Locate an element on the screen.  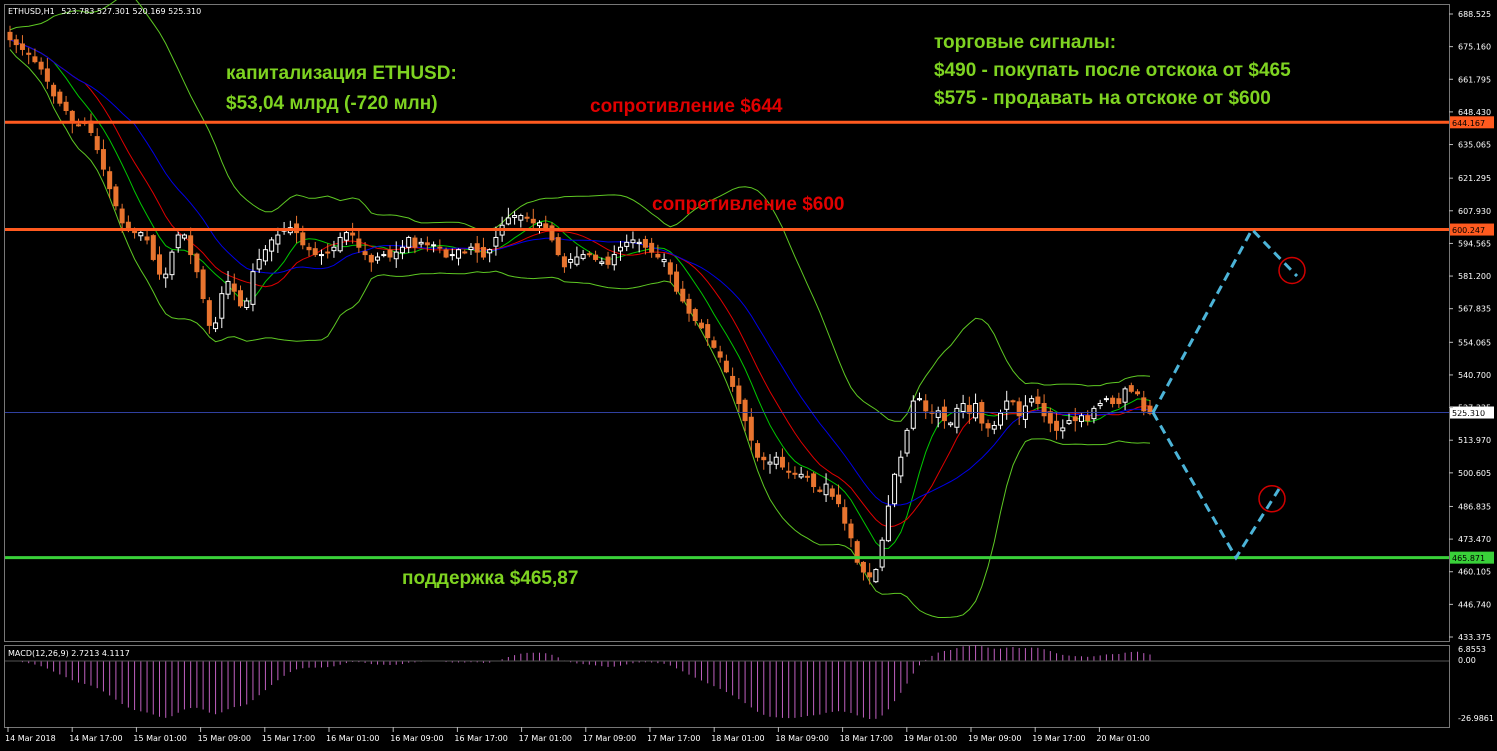
price-tick-label: 527.335 is located at coordinates (1474, 408).